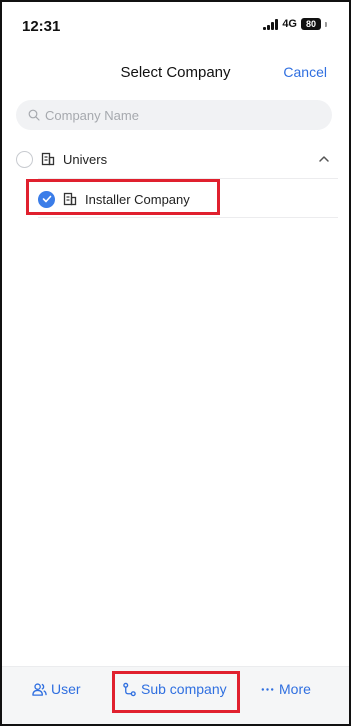  What do you see at coordinates (137, 199) in the screenshot?
I see `tree-item-label: Installer Company` at bounding box center [137, 199].